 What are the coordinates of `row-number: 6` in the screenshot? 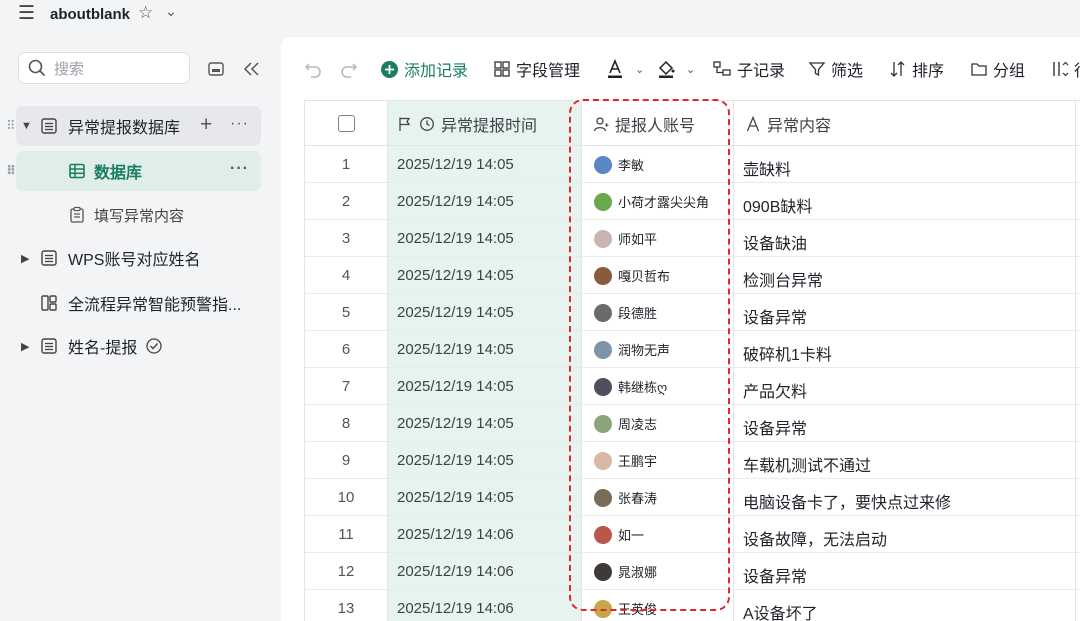 It's located at (346, 349).